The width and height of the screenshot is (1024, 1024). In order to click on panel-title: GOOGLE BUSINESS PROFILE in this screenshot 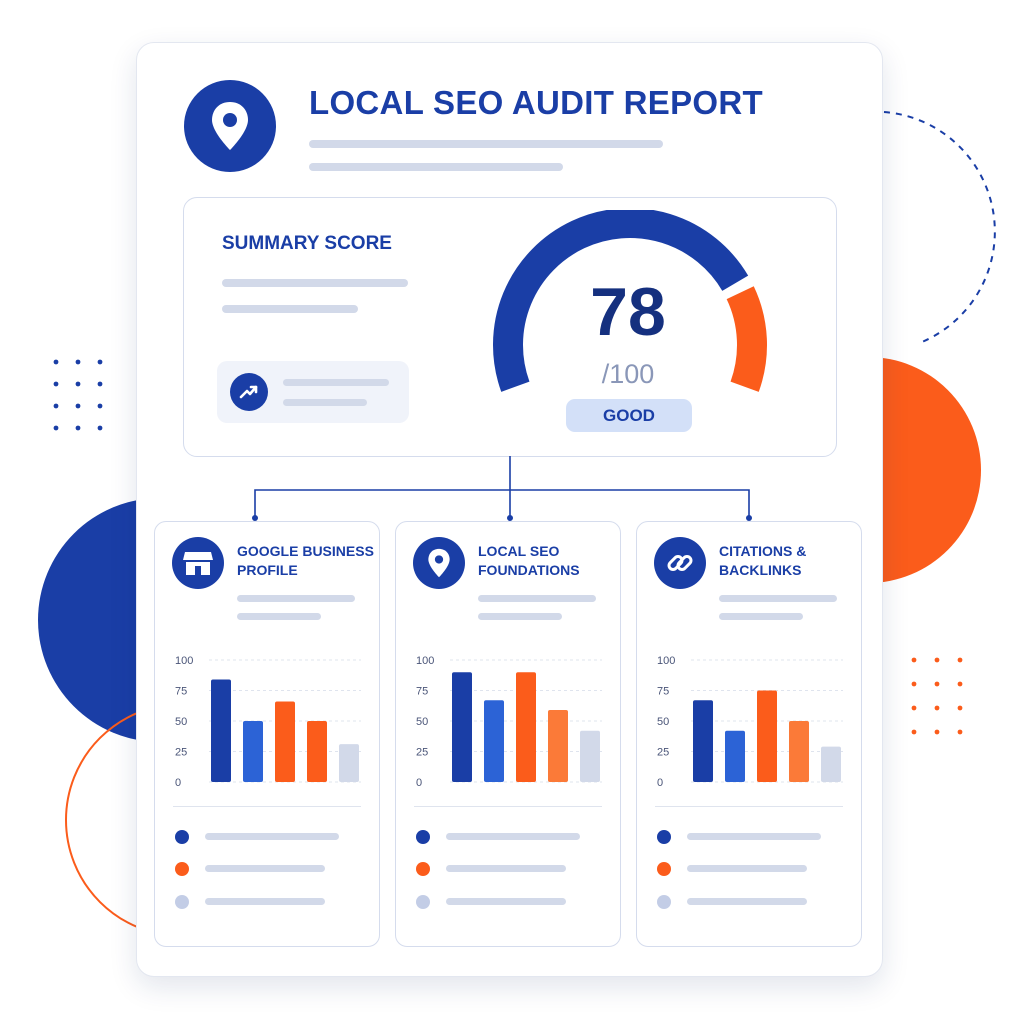, I will do `click(305, 560)`.